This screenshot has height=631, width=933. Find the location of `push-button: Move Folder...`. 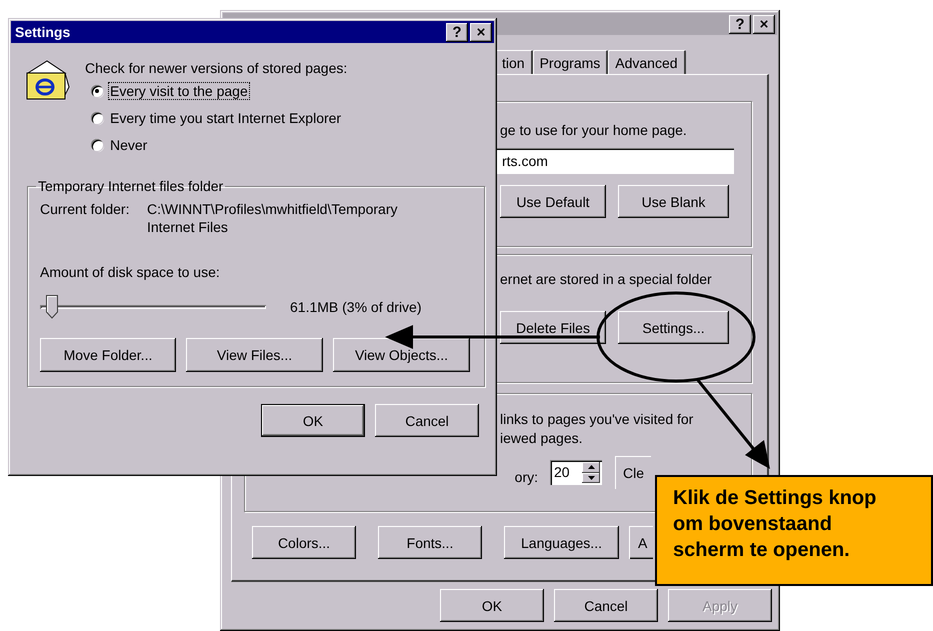

push-button: Move Folder... is located at coordinates (108, 355).